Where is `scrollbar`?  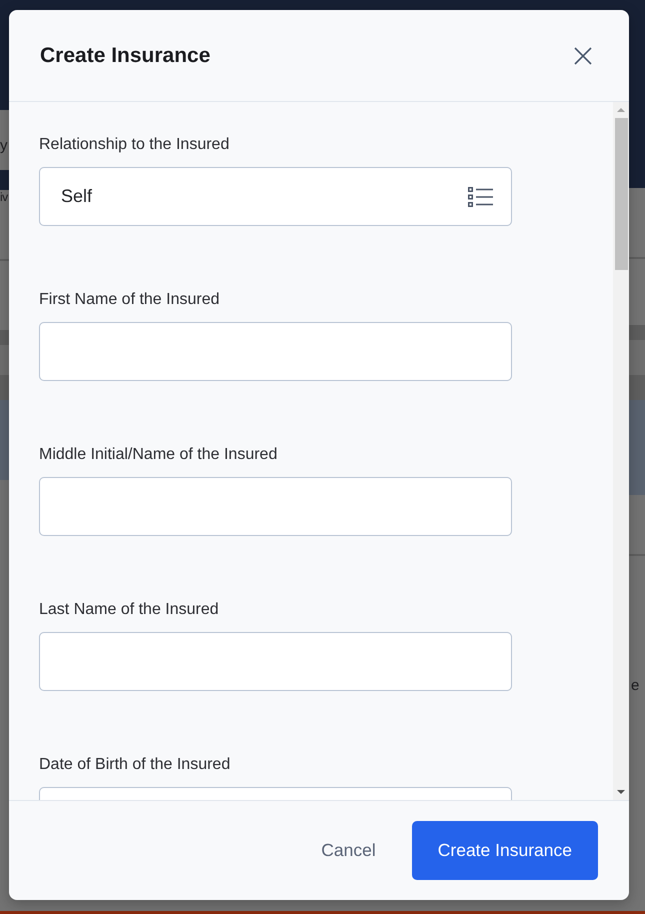 scrollbar is located at coordinates (621, 451).